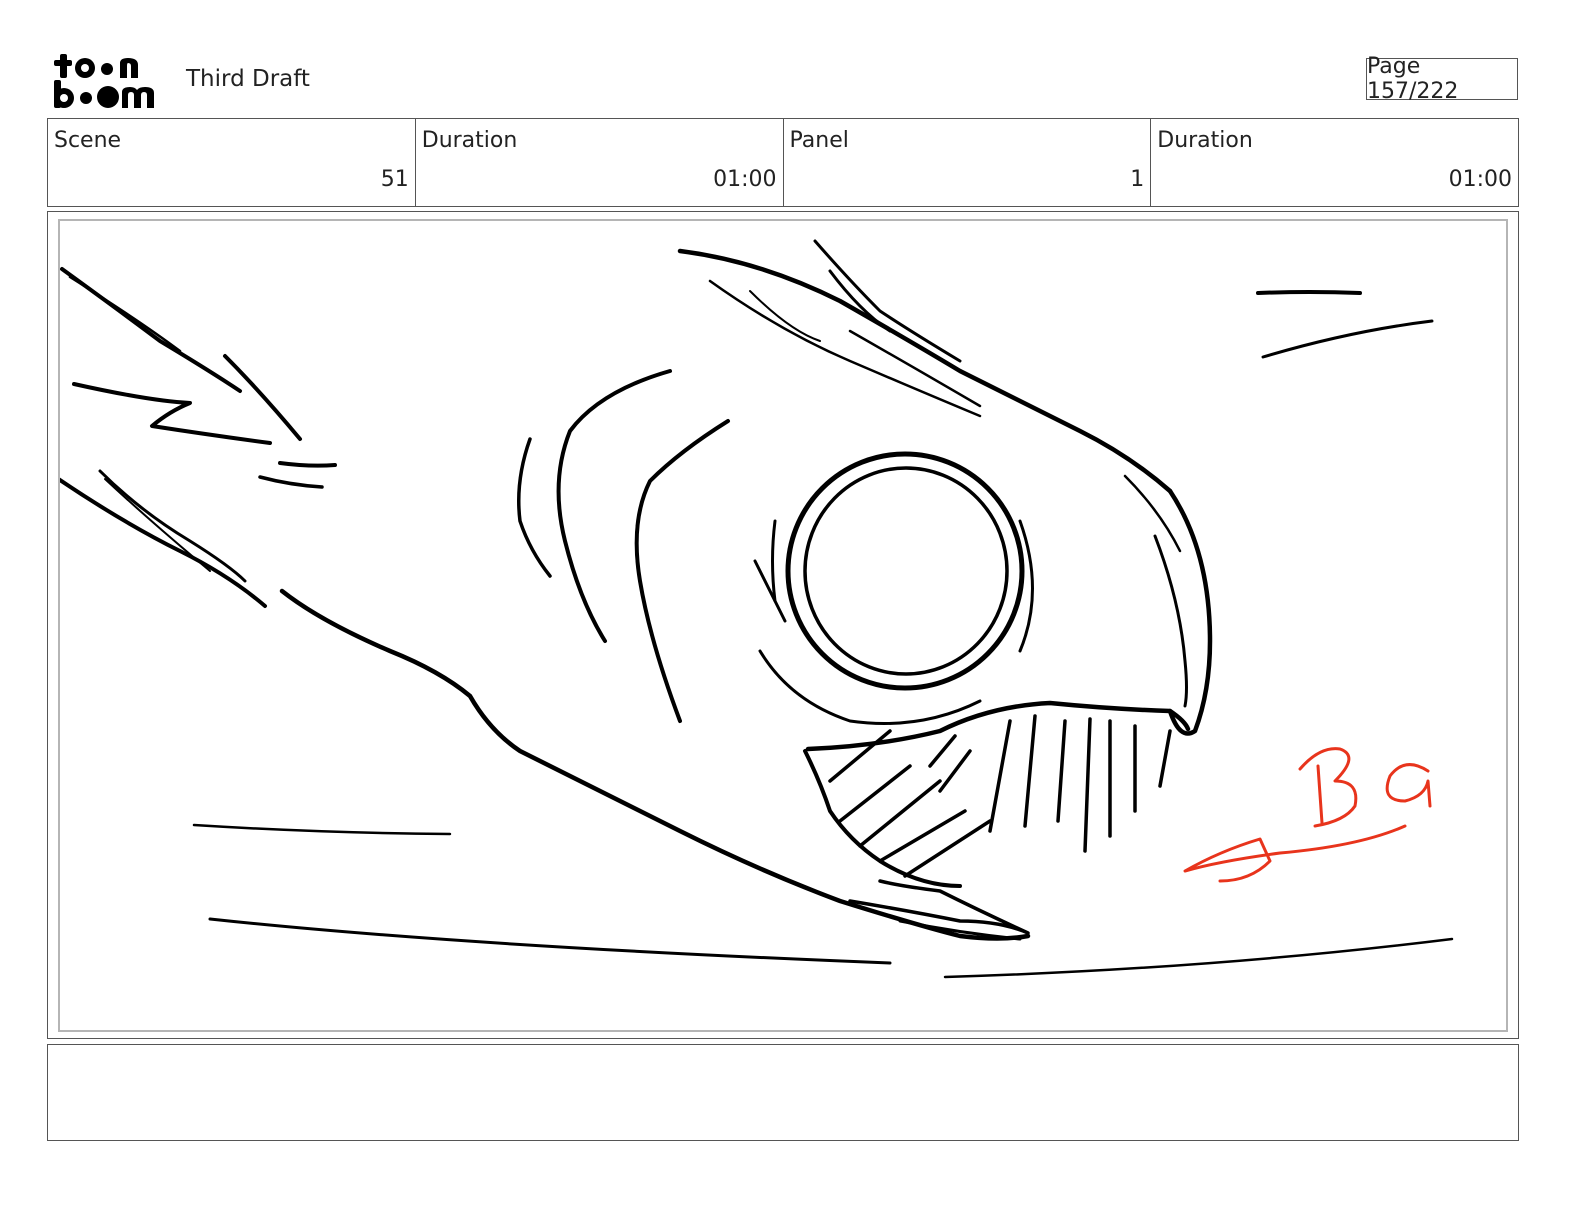 This screenshot has width=1584, height=1224. What do you see at coordinates (600, 162) in the screenshot?
I see `scene-duration-cell: Duration 01:00` at bounding box center [600, 162].